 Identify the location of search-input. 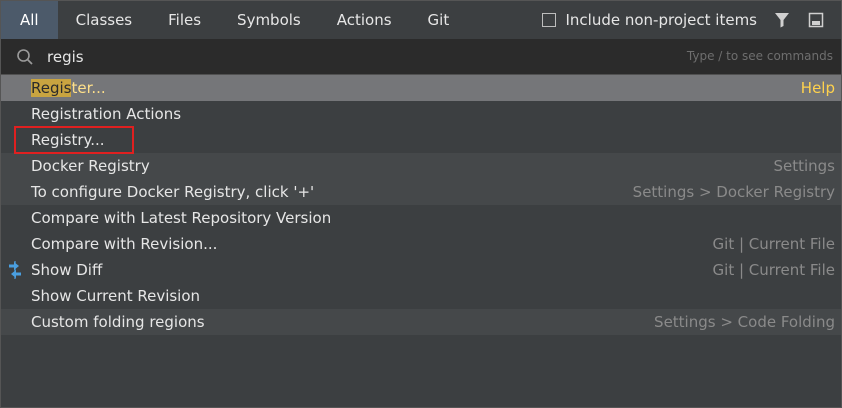
(327, 57).